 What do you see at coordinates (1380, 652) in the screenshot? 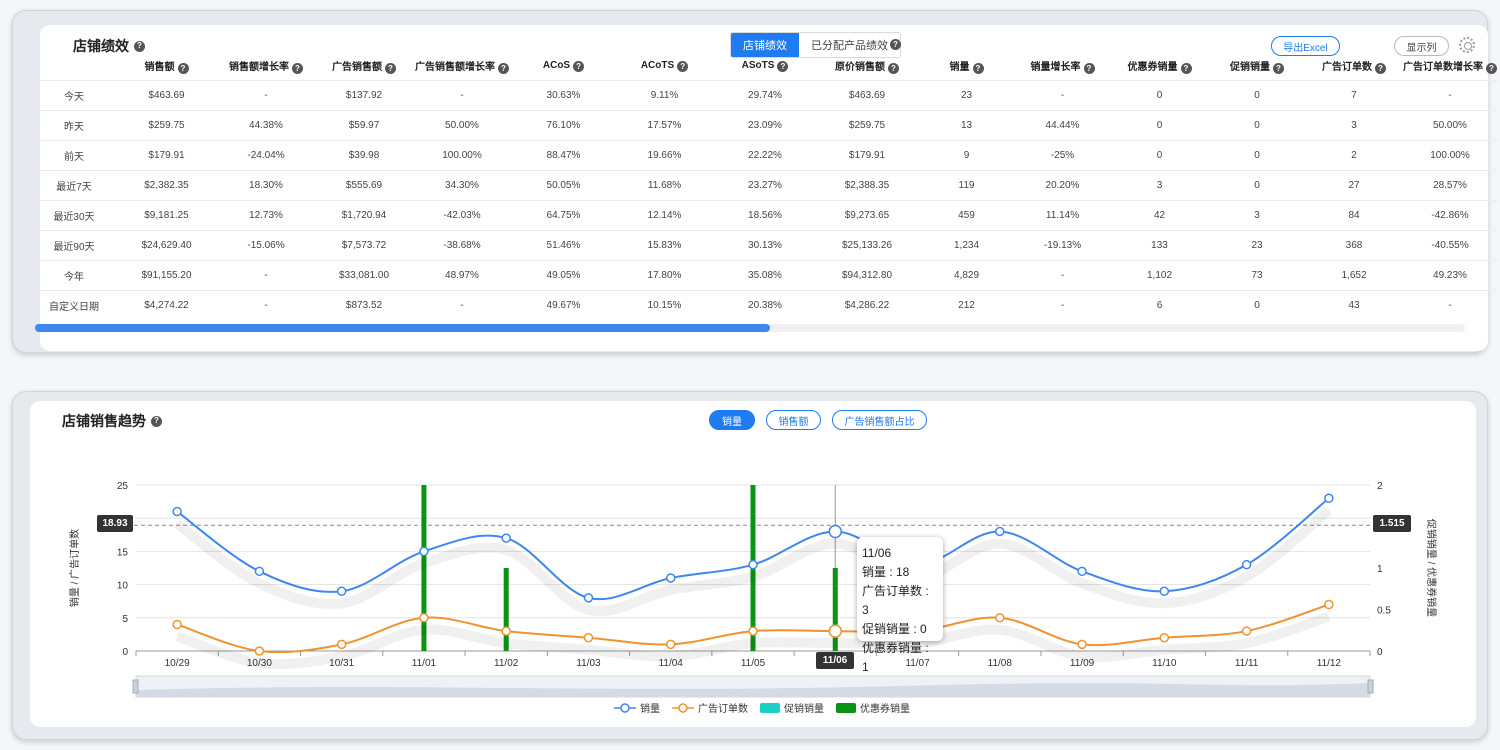
I see `y2-tick-label: 0` at bounding box center [1380, 652].